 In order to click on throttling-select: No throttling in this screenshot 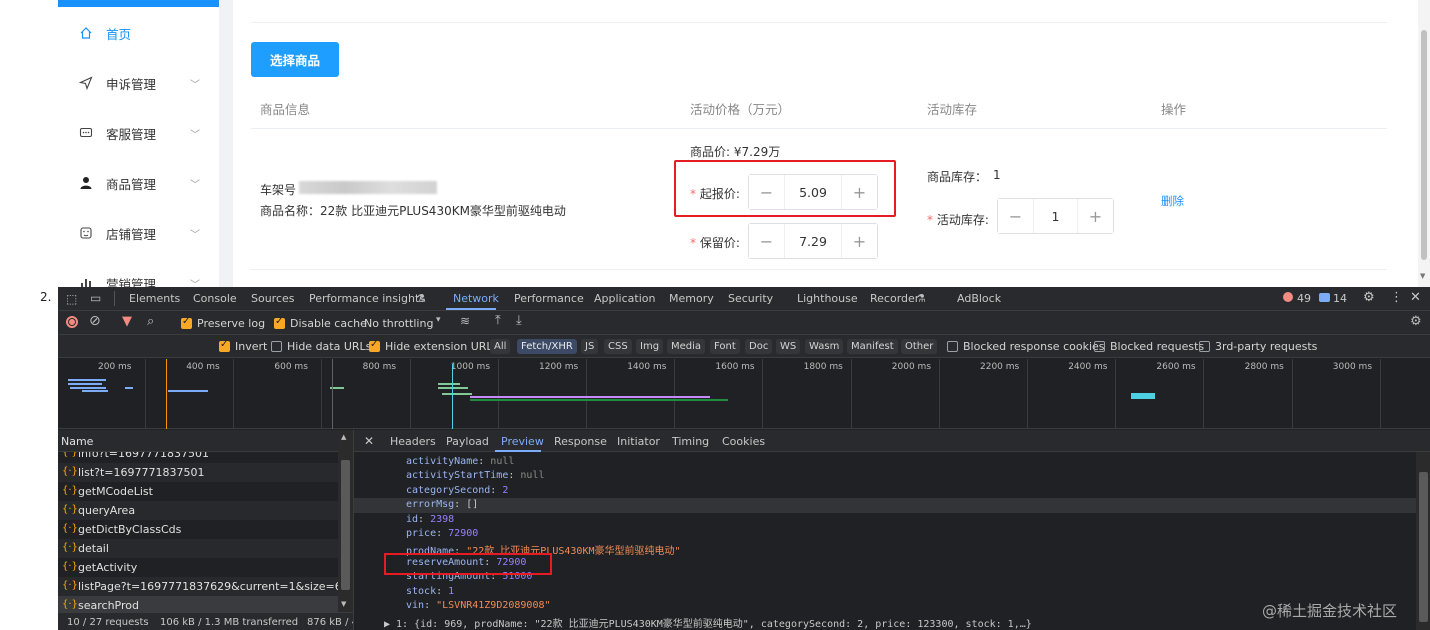, I will do `click(398, 323)`.